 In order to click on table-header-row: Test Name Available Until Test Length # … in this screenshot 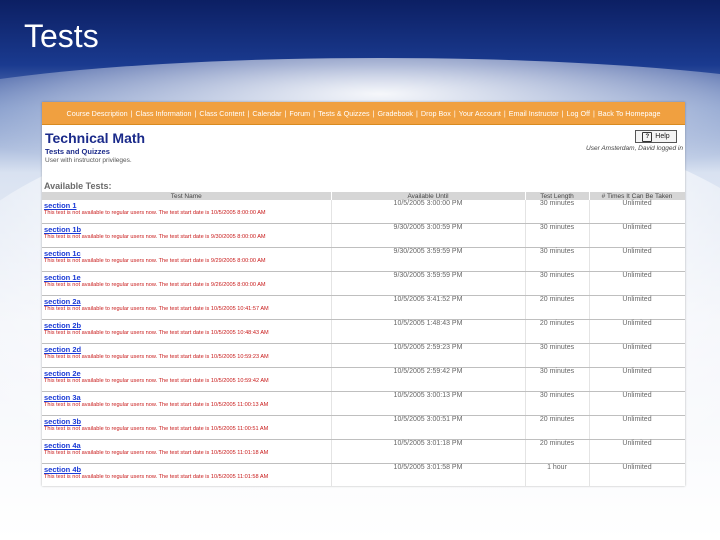, I will do `click(363, 196)`.